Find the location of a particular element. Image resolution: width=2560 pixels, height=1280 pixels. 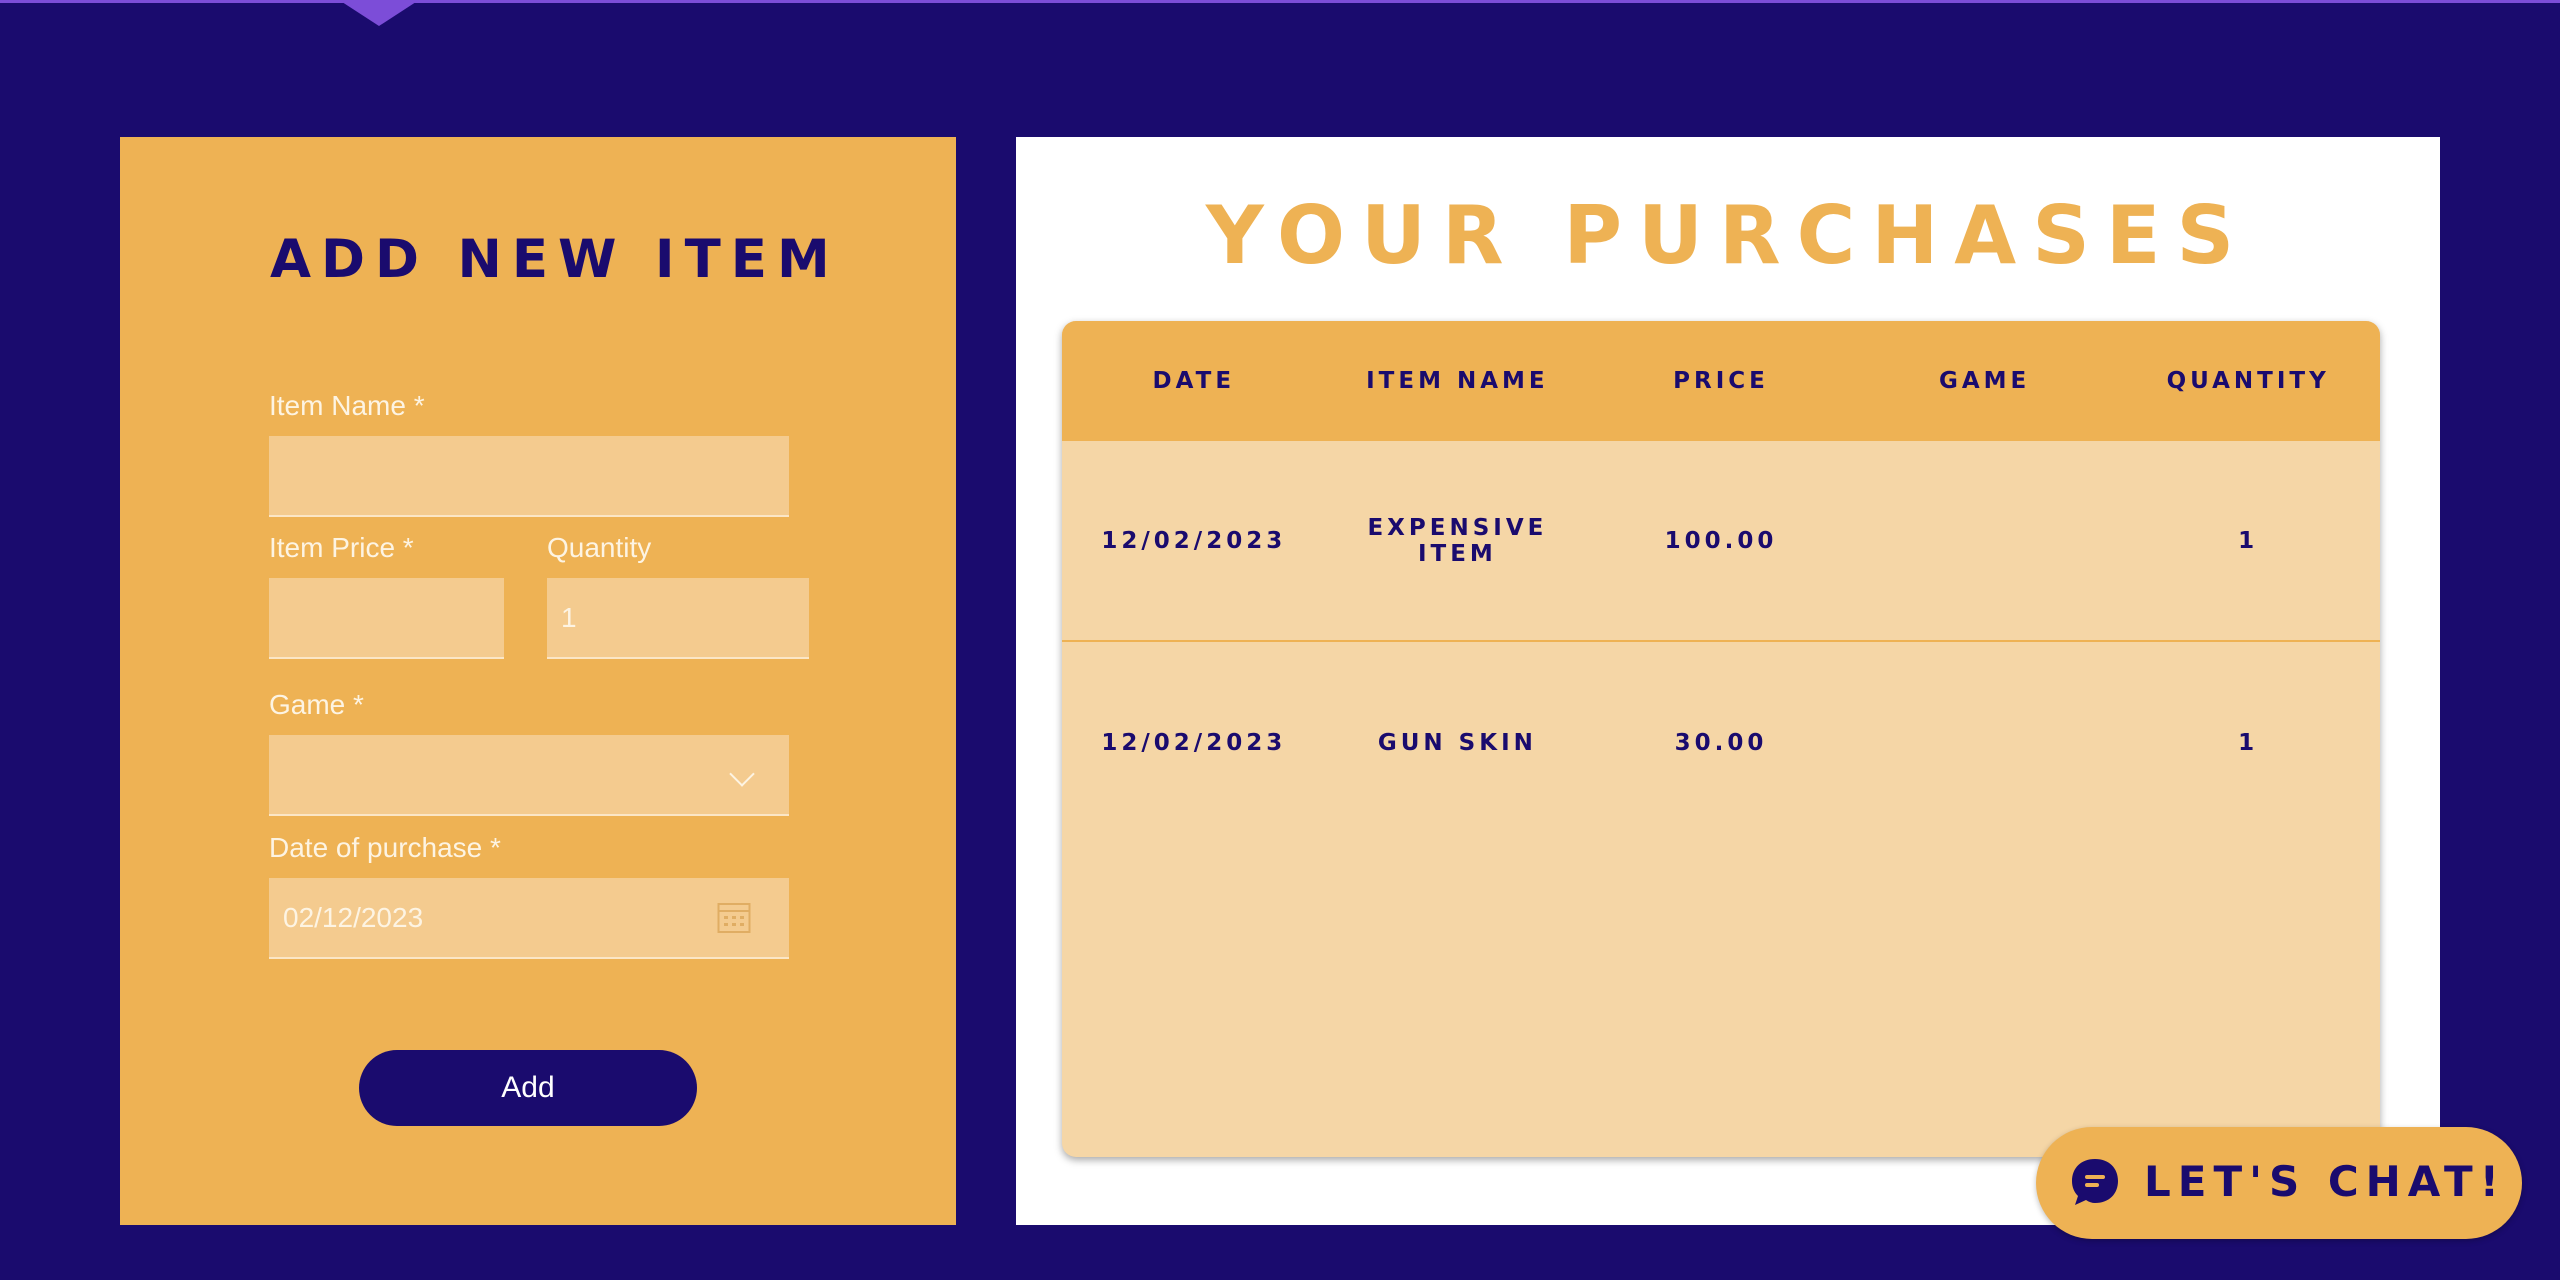

quantity-label: Quantity is located at coordinates (599, 547).